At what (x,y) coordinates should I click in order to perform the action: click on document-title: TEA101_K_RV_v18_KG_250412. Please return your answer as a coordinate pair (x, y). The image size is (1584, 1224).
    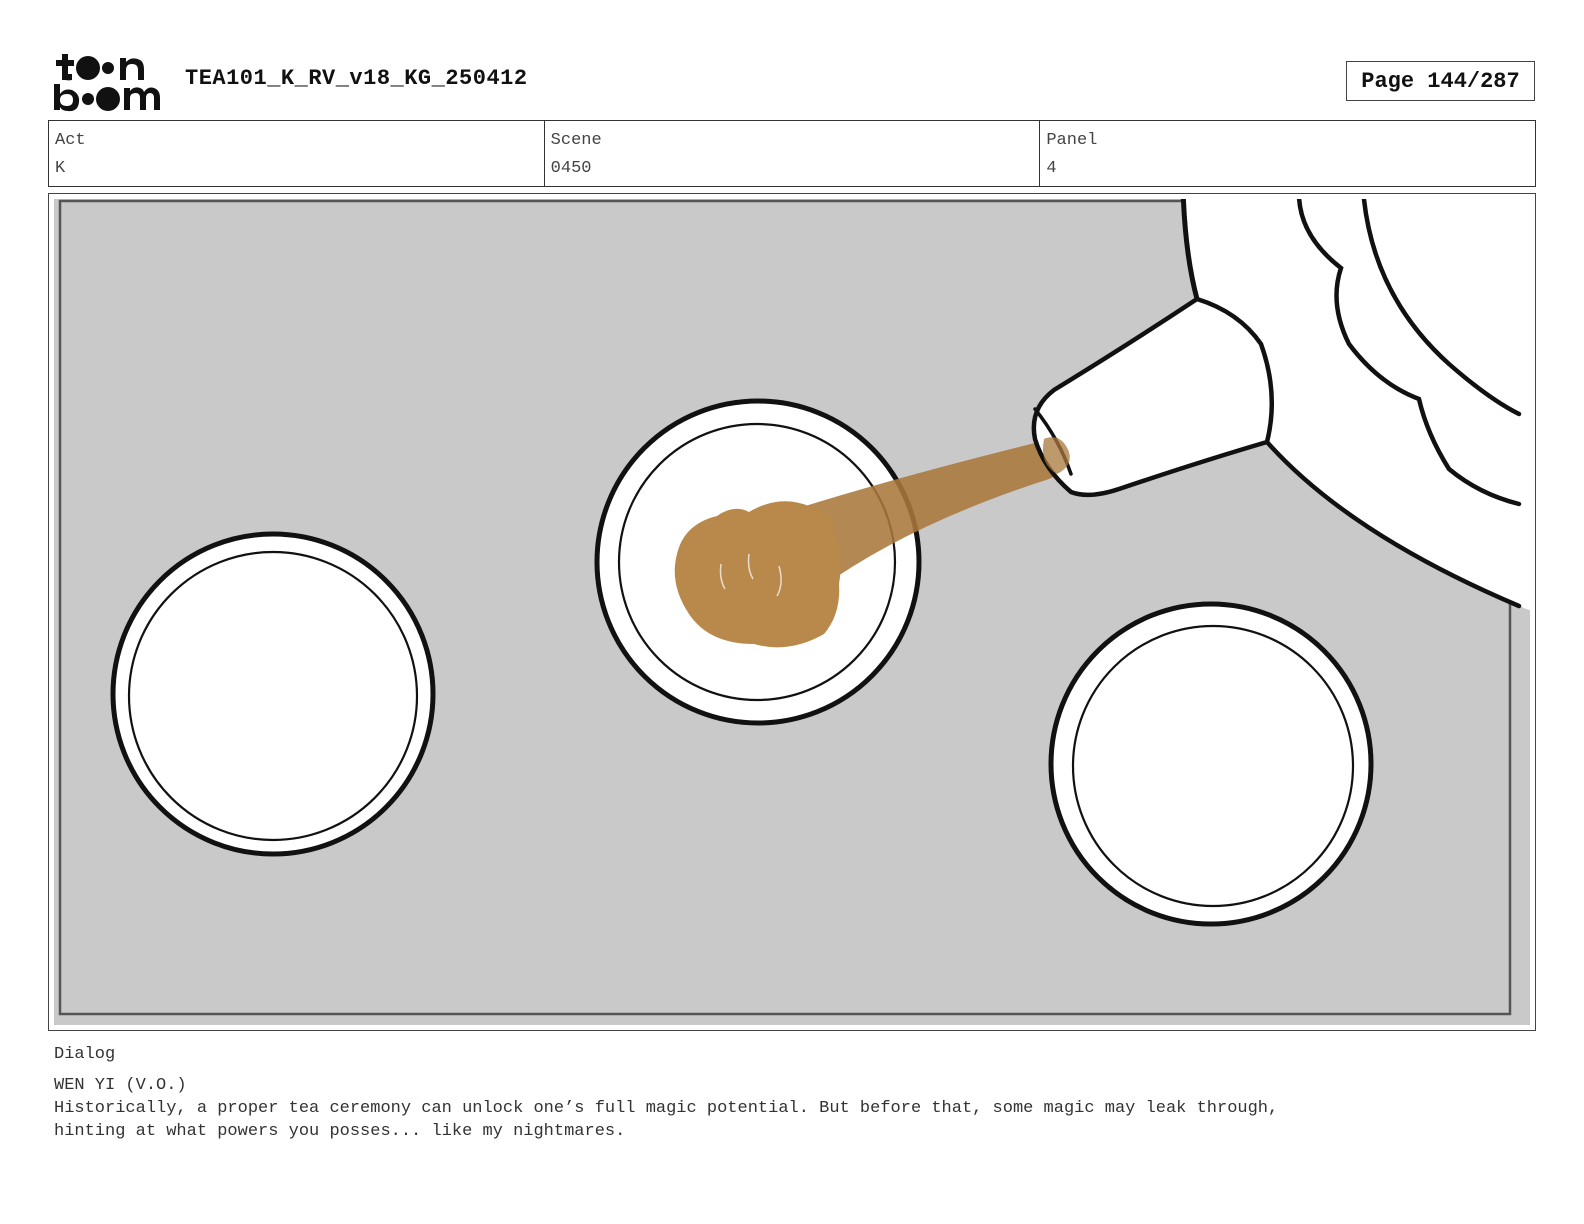
    Looking at the image, I should click on (356, 78).